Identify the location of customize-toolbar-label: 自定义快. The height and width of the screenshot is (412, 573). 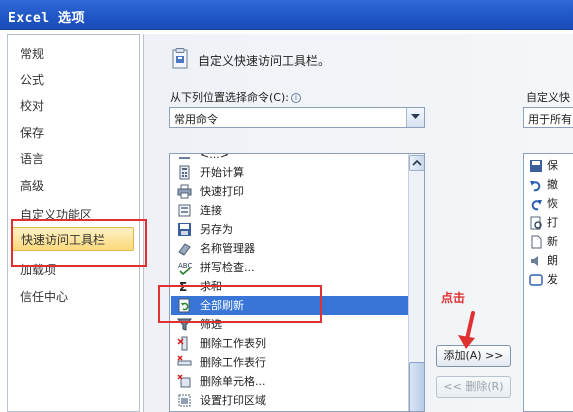
(548, 97).